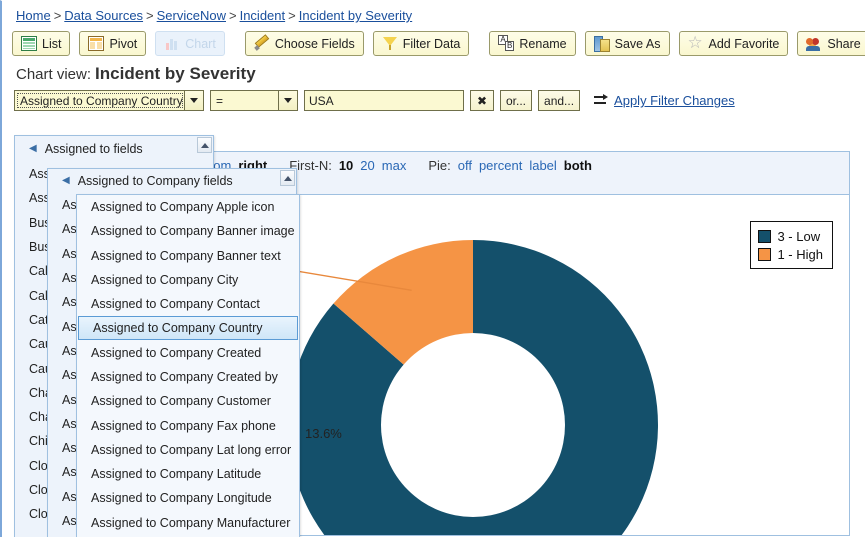  I want to click on assigned-to-fields-header-label: Assigned to fields, so click(93, 148).